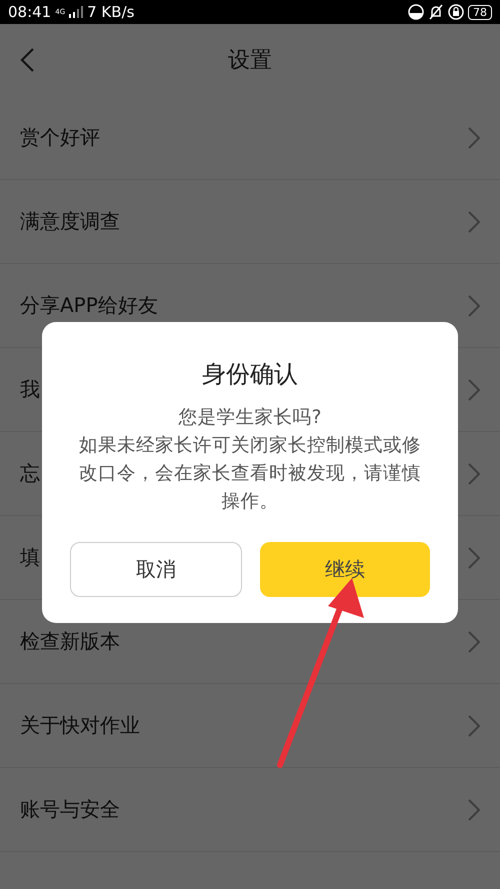 This screenshot has width=500, height=889. I want to click on continue-button: 继续, so click(345, 569).